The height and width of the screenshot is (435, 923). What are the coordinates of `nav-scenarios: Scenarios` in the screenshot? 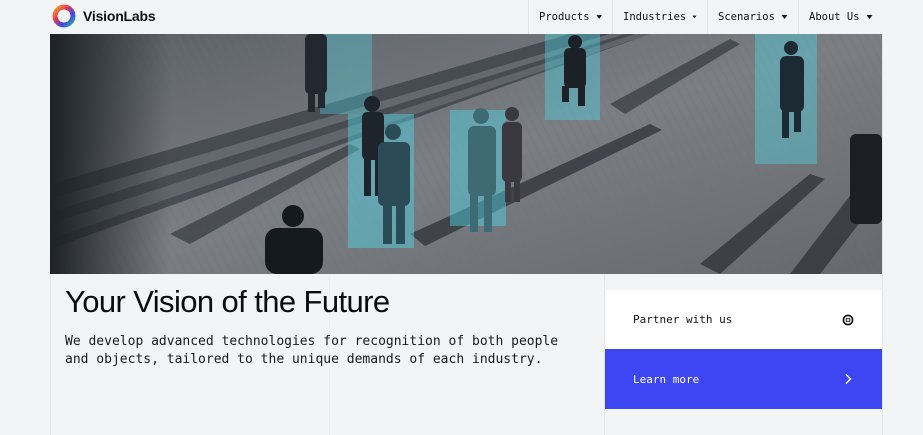 It's located at (752, 17).